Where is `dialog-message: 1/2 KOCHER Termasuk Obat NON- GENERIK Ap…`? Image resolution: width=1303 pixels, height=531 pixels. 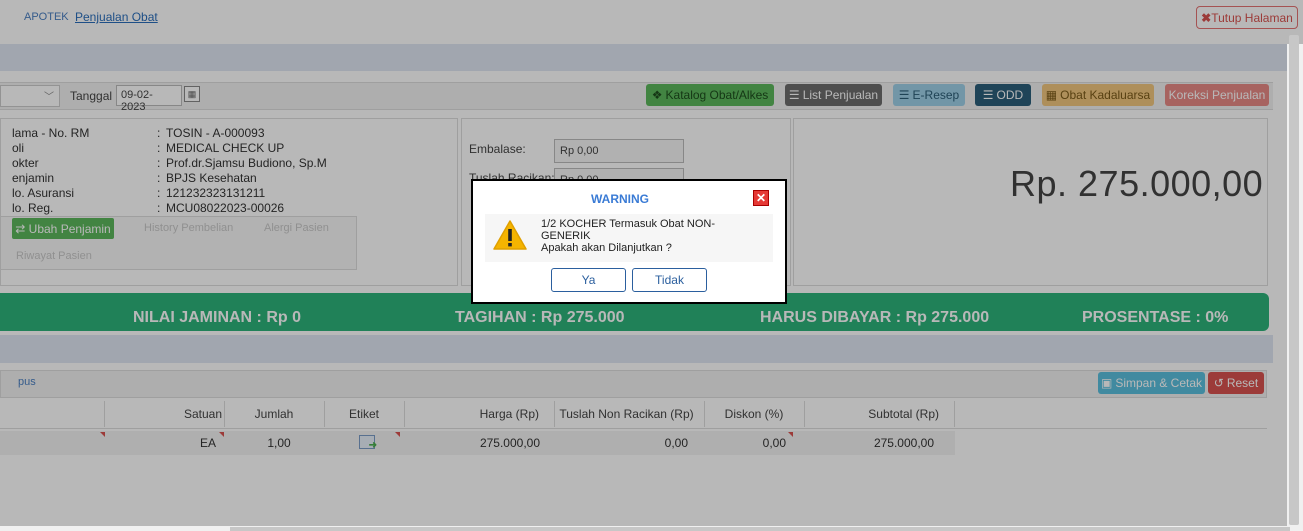
dialog-message: 1/2 KOCHER Termasuk Obat NON- GENERIK Ap… is located at coordinates (641, 236).